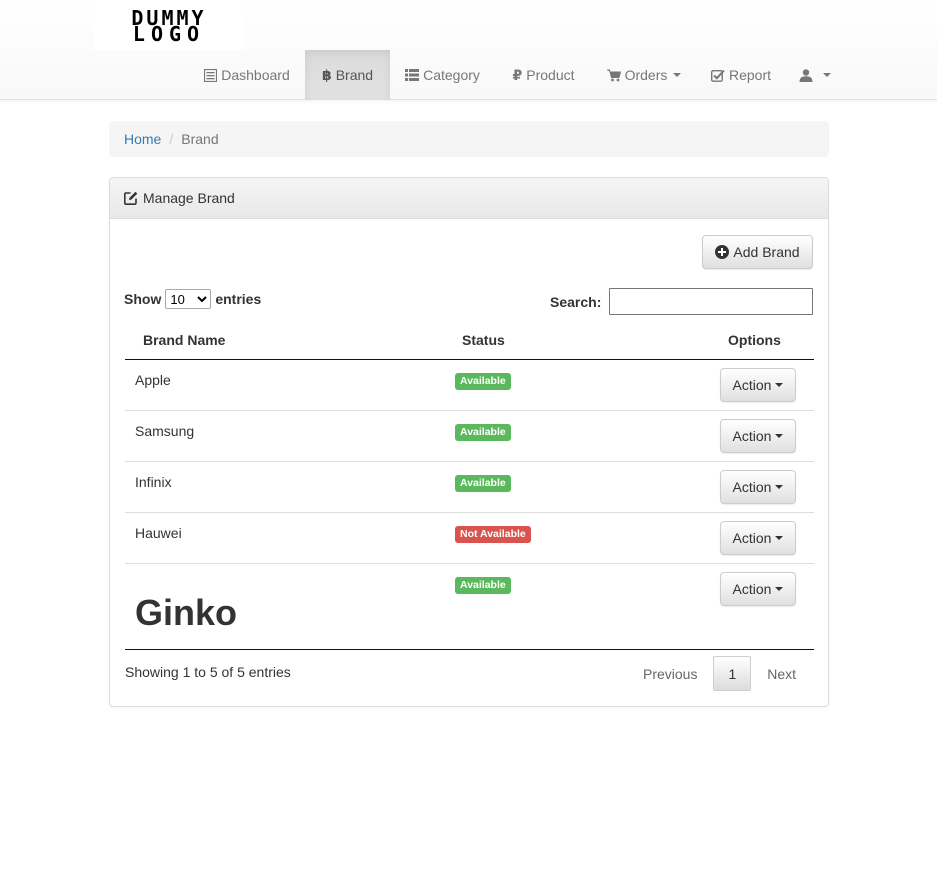  I want to click on brand-name: Ginko, so click(186, 612).